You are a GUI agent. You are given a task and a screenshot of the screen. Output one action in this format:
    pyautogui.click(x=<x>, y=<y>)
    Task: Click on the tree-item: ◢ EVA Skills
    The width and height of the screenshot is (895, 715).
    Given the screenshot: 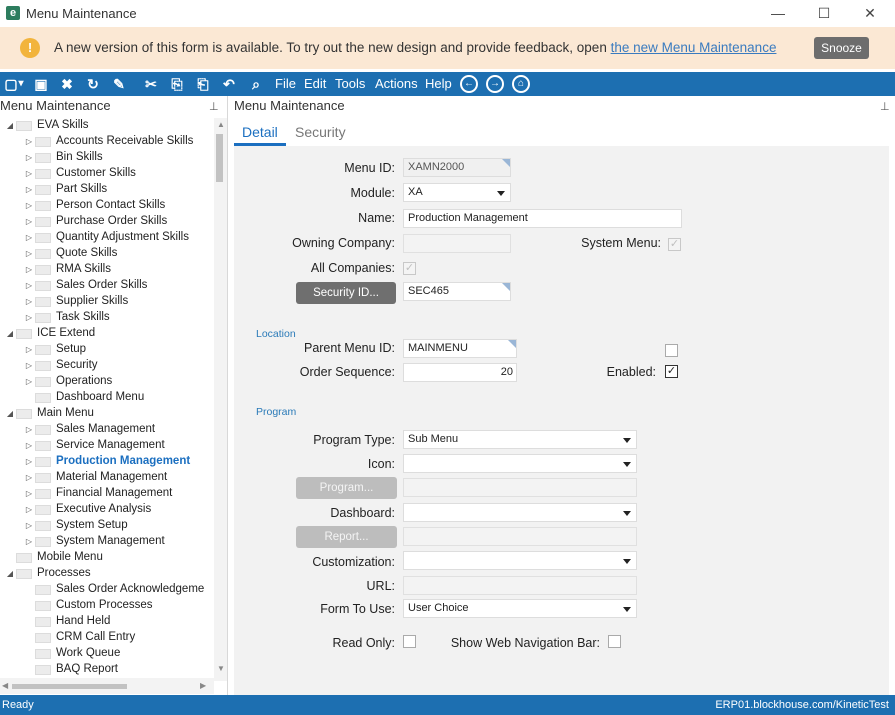 What is the action you would take?
    pyautogui.click(x=107, y=126)
    